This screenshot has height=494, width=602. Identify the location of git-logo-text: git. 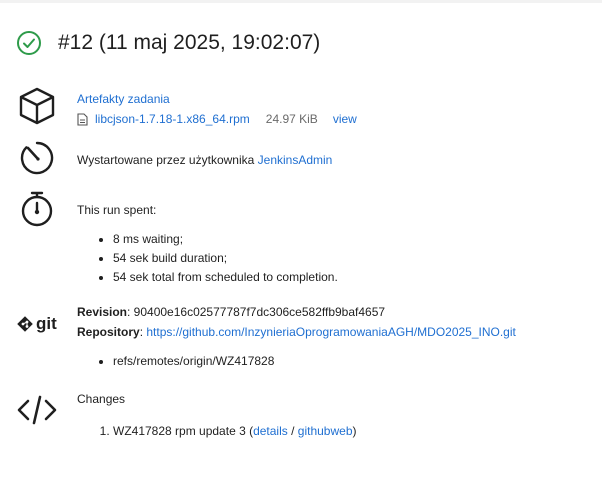
(46, 323).